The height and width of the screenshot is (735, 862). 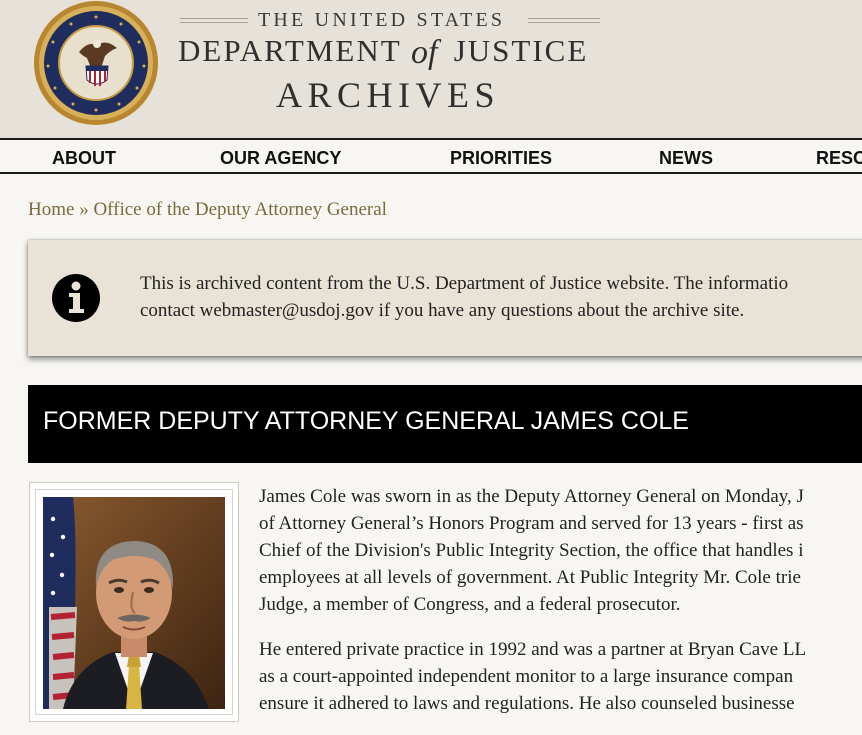 What do you see at coordinates (501, 158) in the screenshot?
I see `nav-priorities: PRIORITIES` at bounding box center [501, 158].